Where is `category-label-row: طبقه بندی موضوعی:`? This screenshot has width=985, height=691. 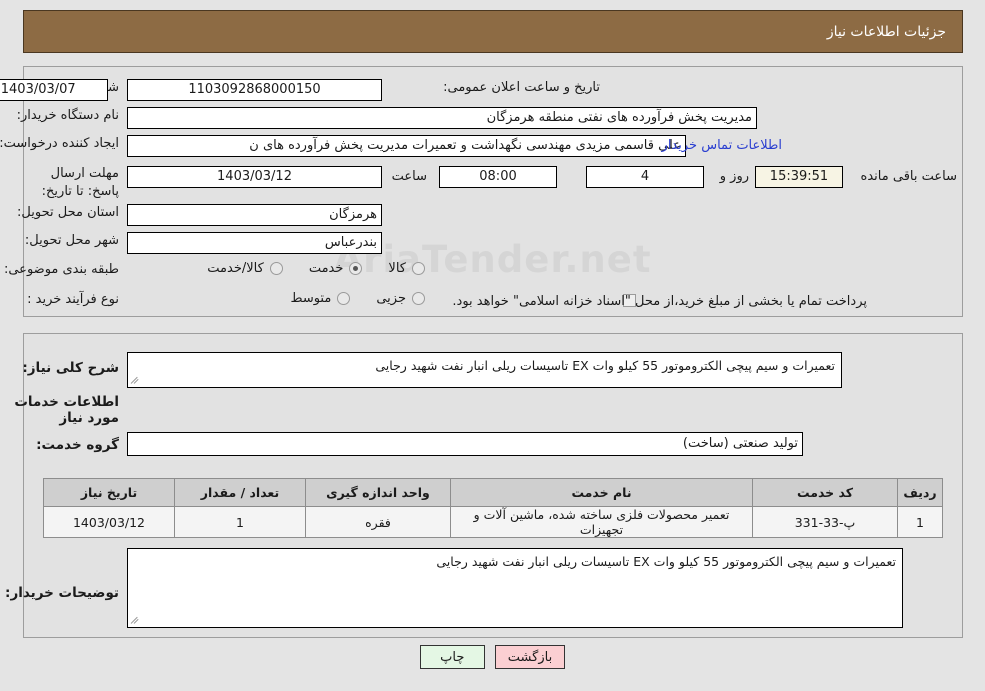 category-label-row: طبقه بندی موضوعی: is located at coordinates (61, 269).